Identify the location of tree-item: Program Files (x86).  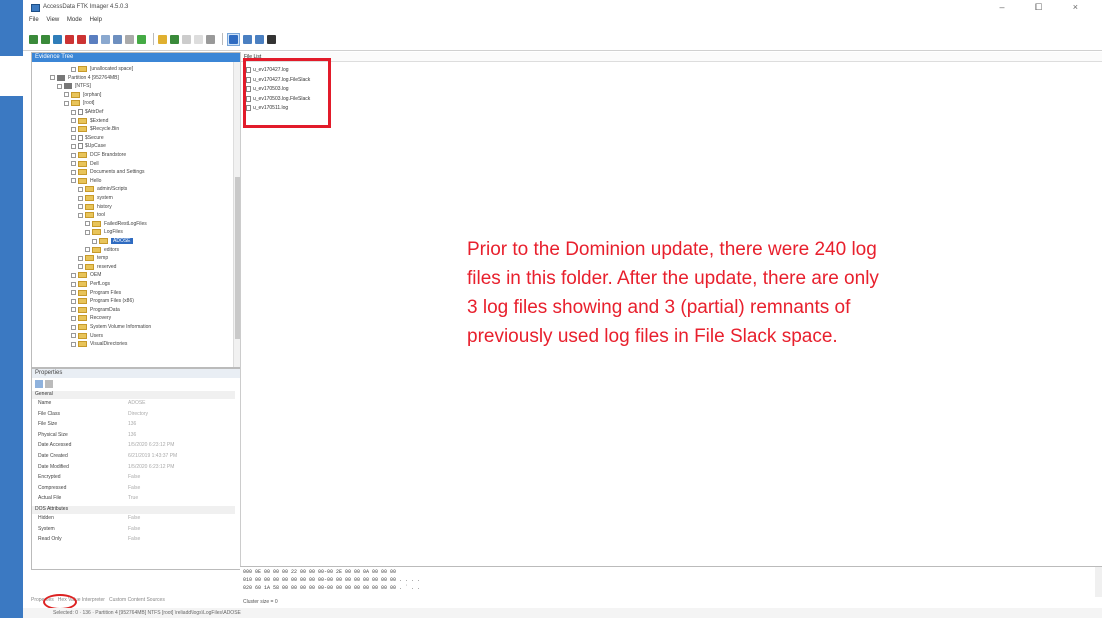
(102, 301).